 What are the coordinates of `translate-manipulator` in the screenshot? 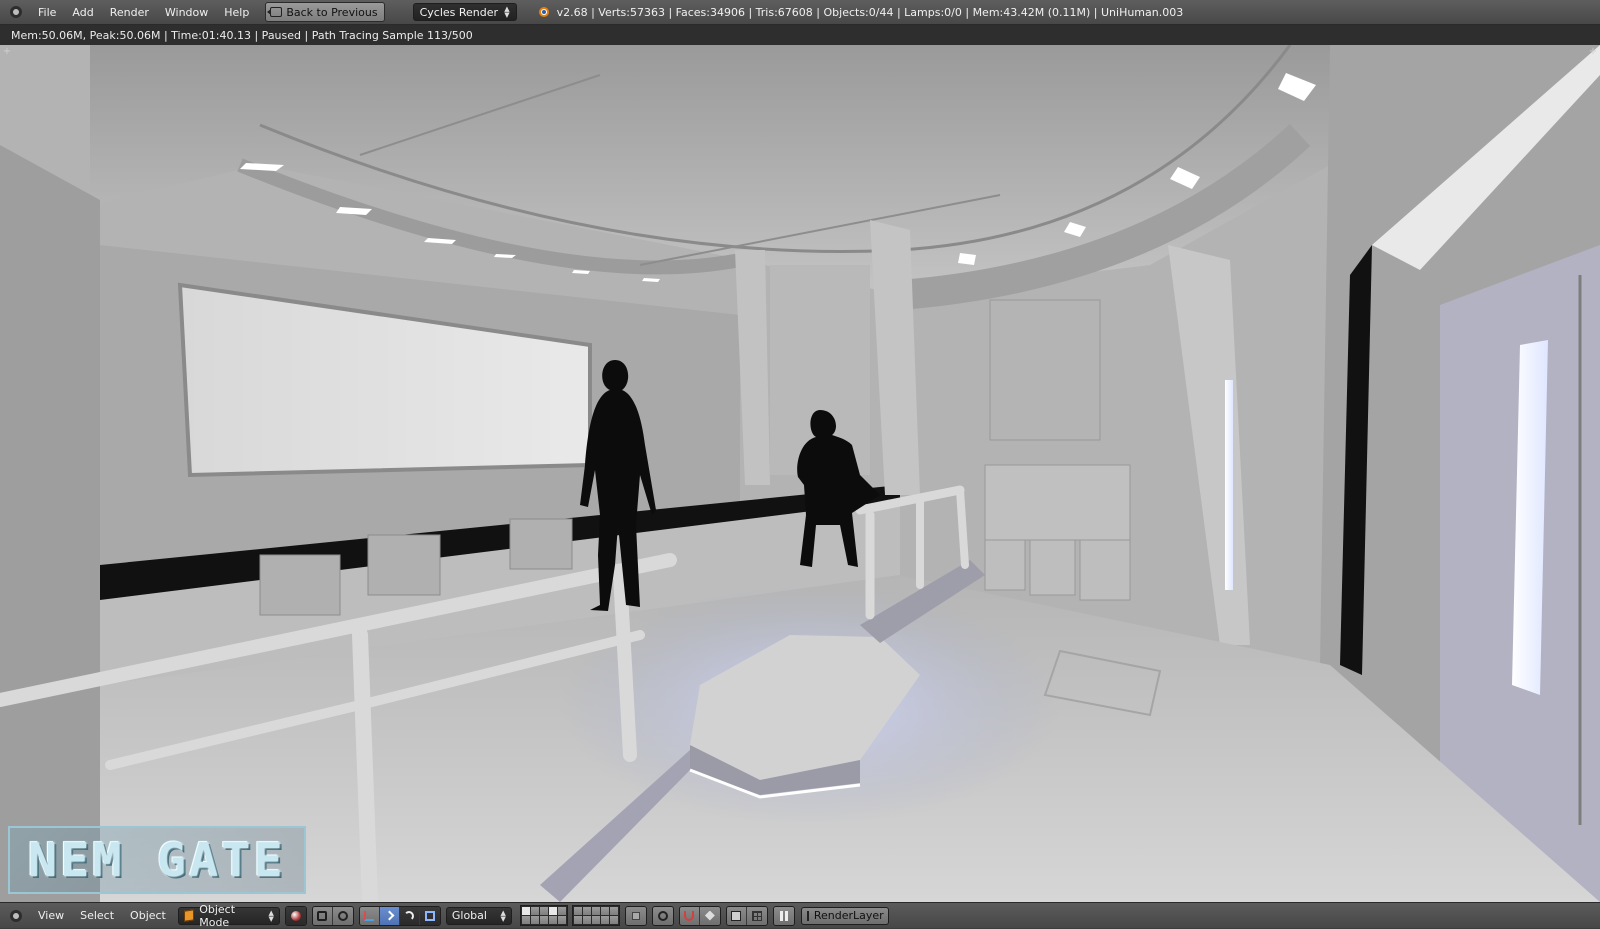 It's located at (389, 915).